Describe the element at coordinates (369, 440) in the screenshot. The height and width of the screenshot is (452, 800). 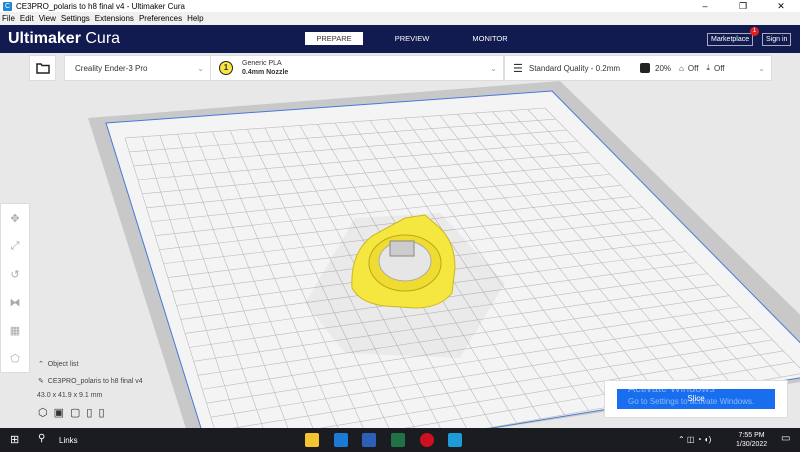
I see `word-icon` at that location.